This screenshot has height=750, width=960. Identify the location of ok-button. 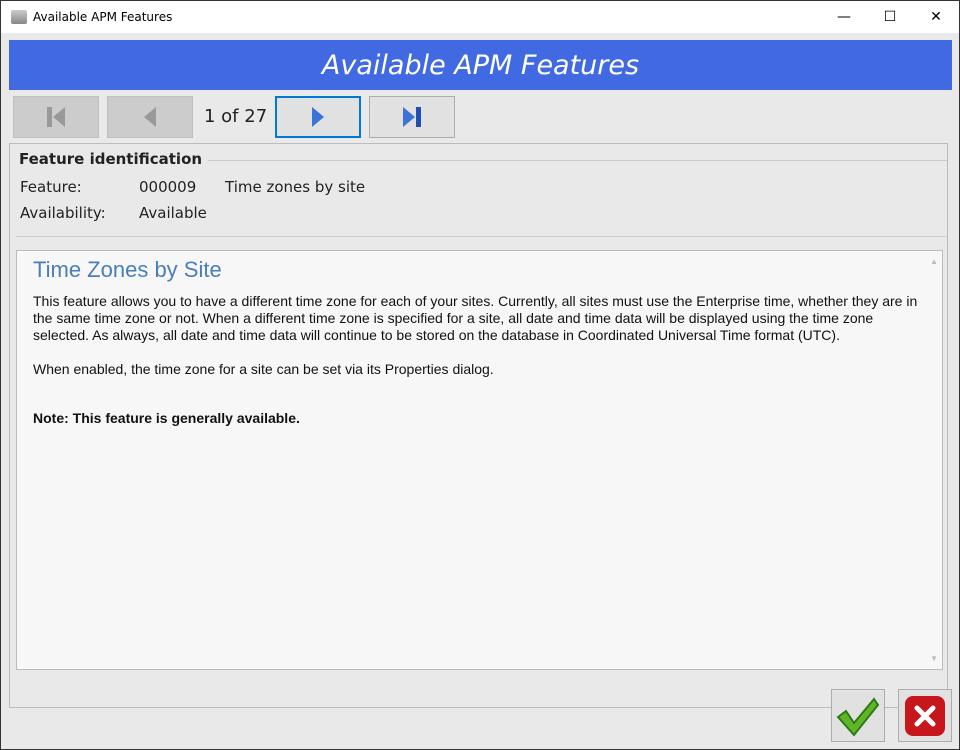
(858, 715).